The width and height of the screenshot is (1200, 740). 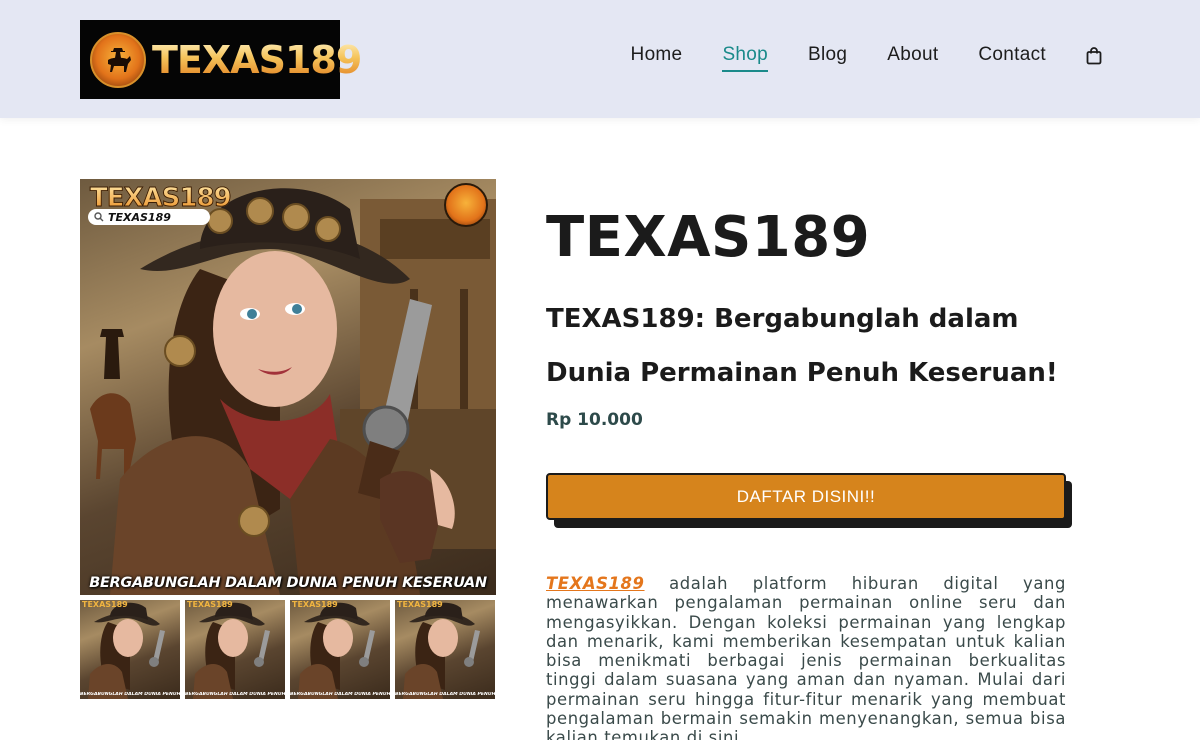 I want to click on nav-about: About, so click(x=912, y=58).